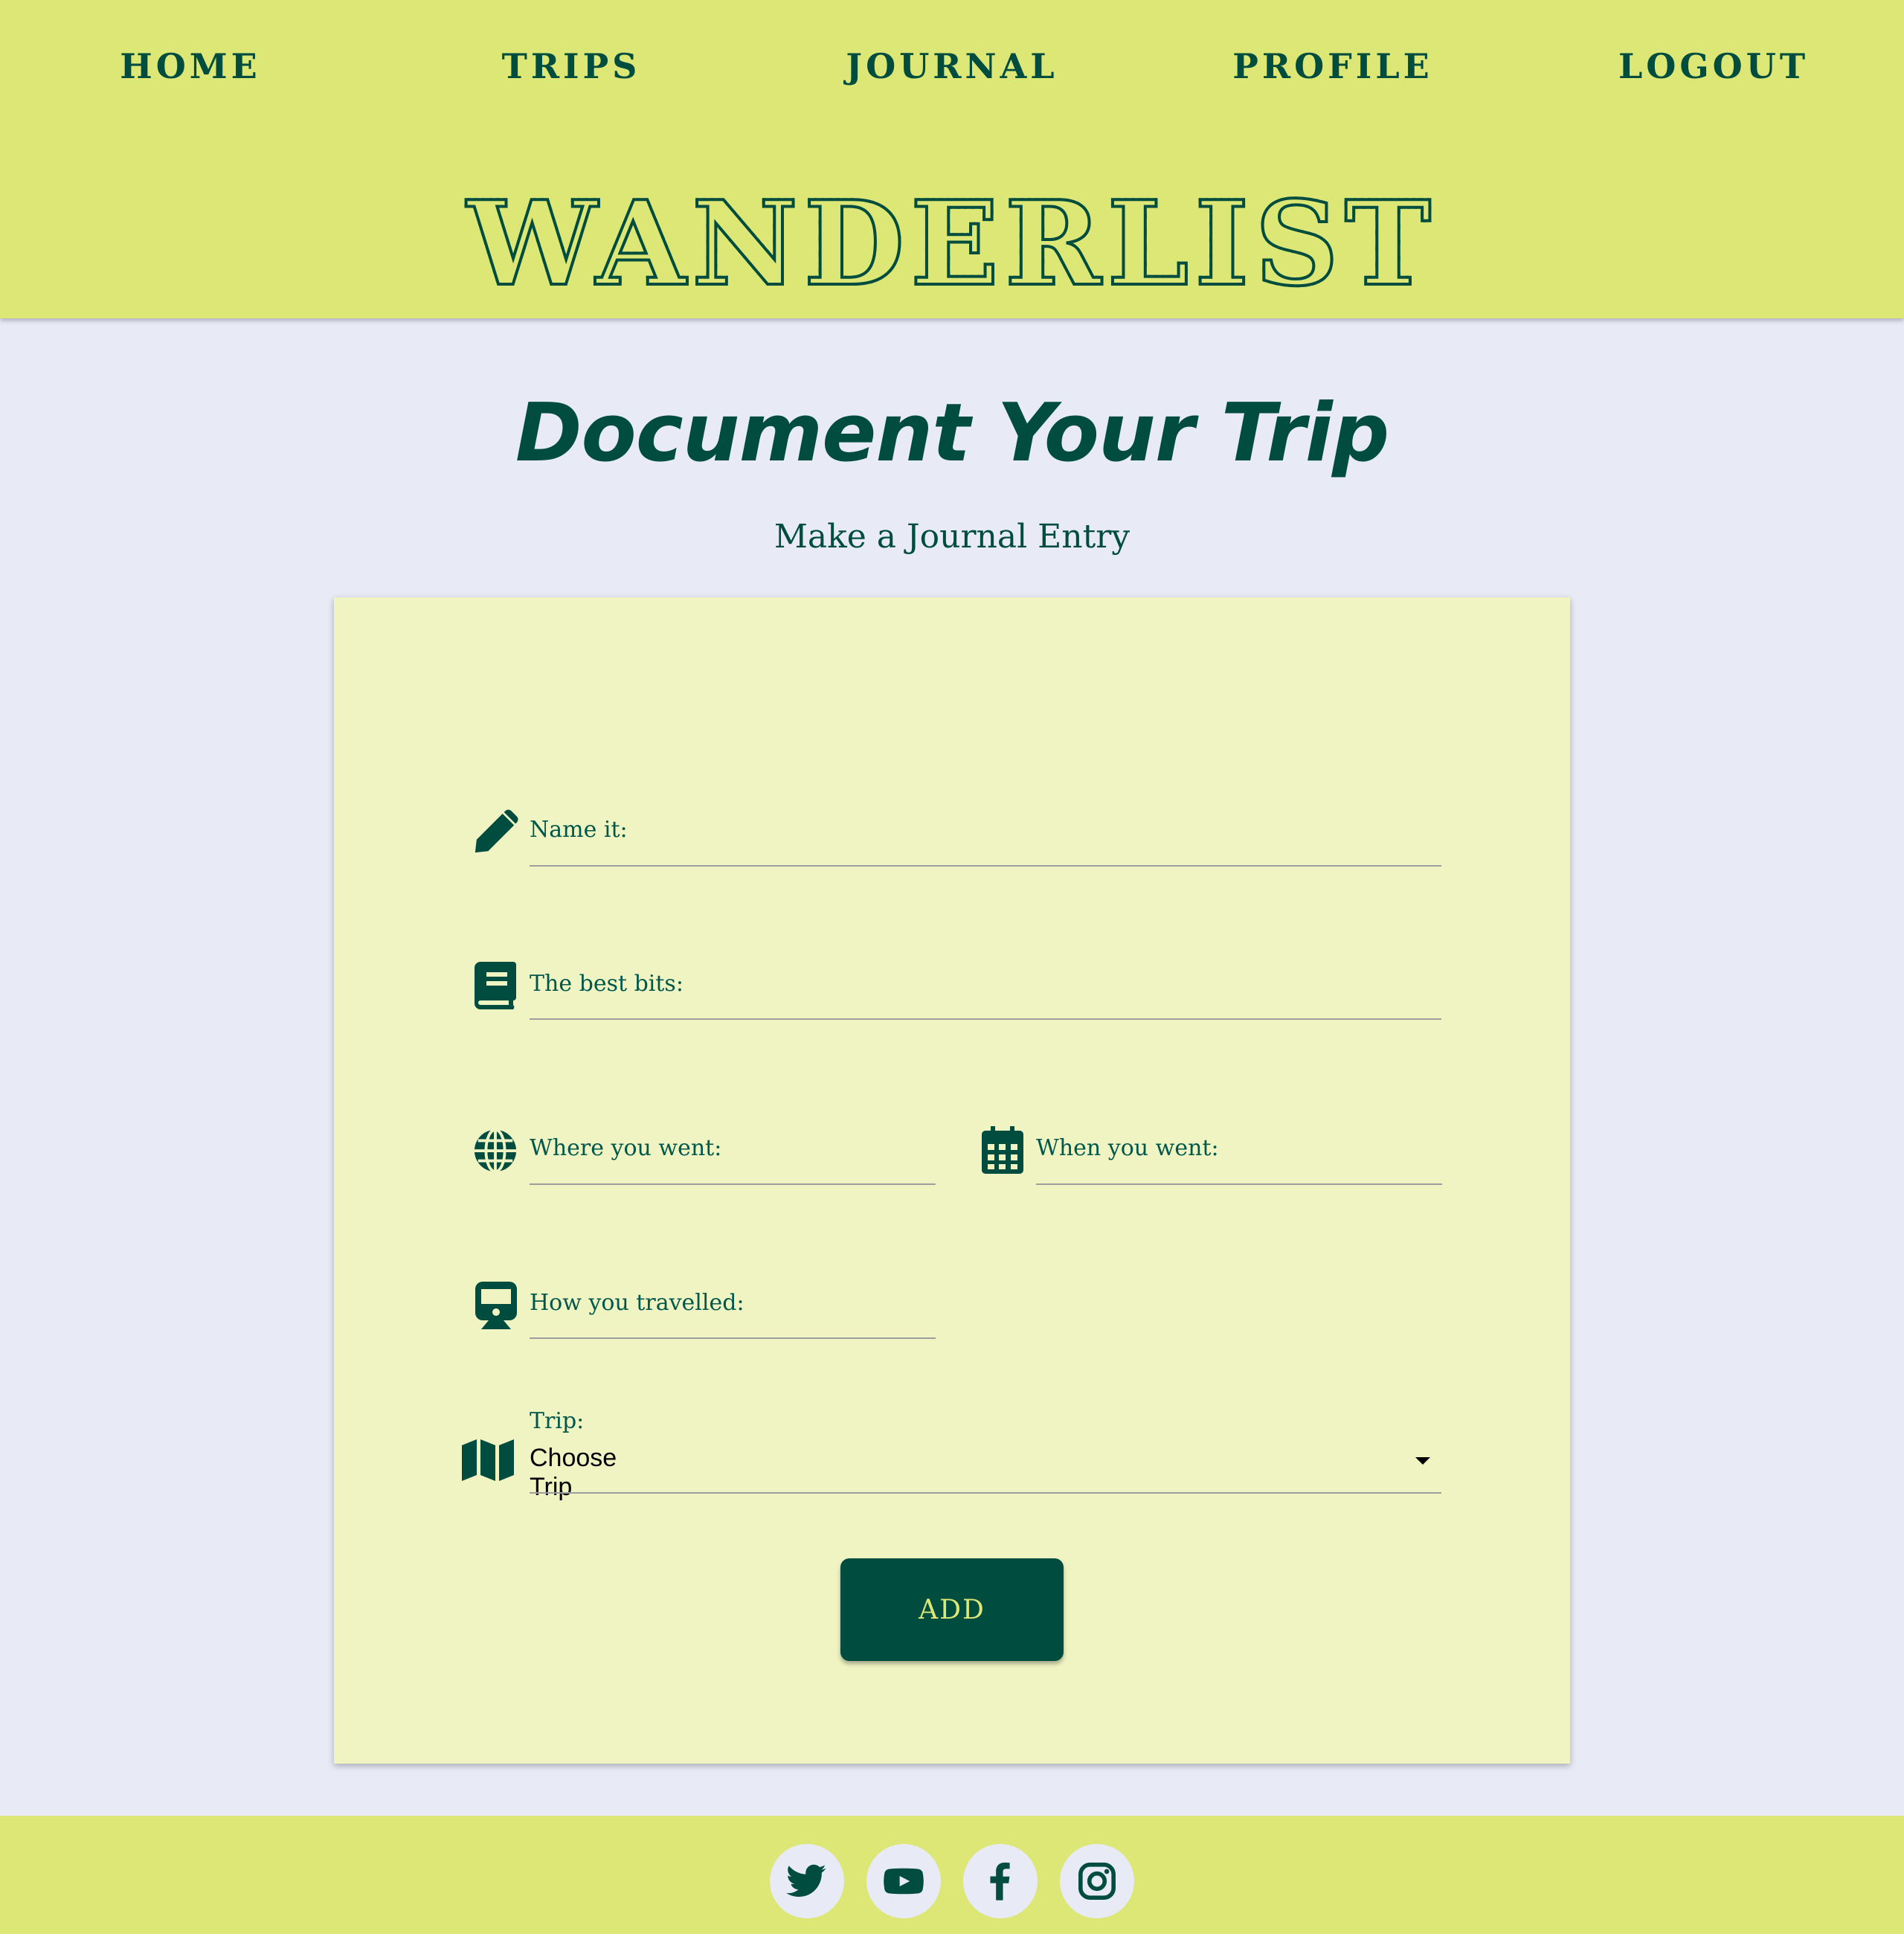  I want to click on instagram-link, so click(1097, 1881).